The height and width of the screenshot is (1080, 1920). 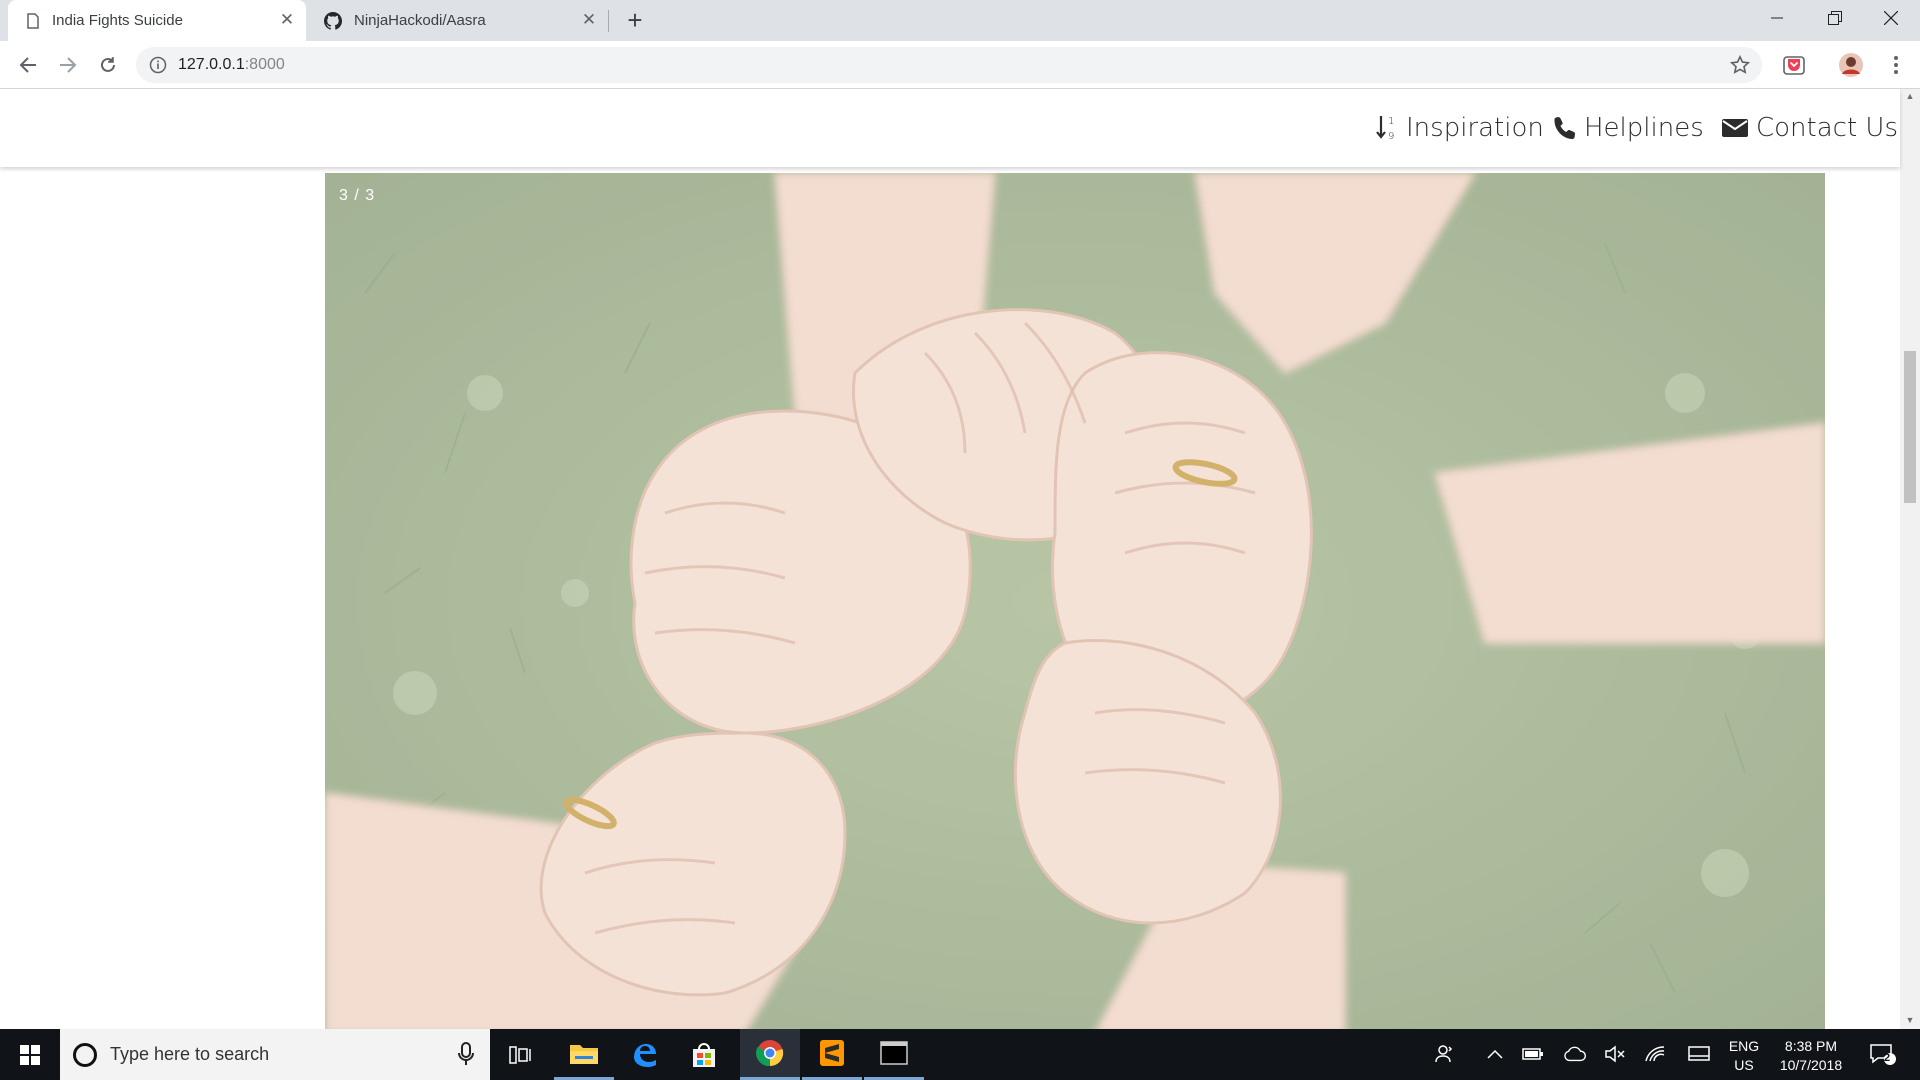 I want to click on clock: 8:38 PM 10/7/2018, so click(x=1811, y=1056).